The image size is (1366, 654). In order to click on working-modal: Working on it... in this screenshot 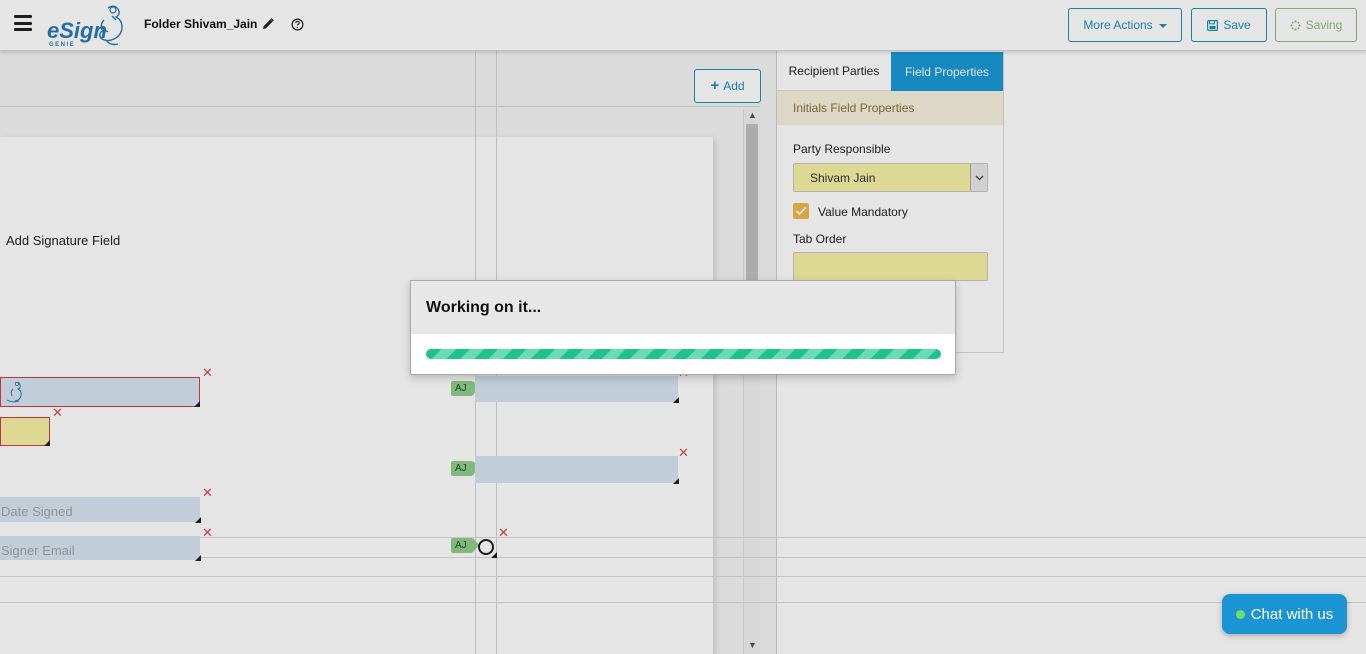, I will do `click(683, 327)`.